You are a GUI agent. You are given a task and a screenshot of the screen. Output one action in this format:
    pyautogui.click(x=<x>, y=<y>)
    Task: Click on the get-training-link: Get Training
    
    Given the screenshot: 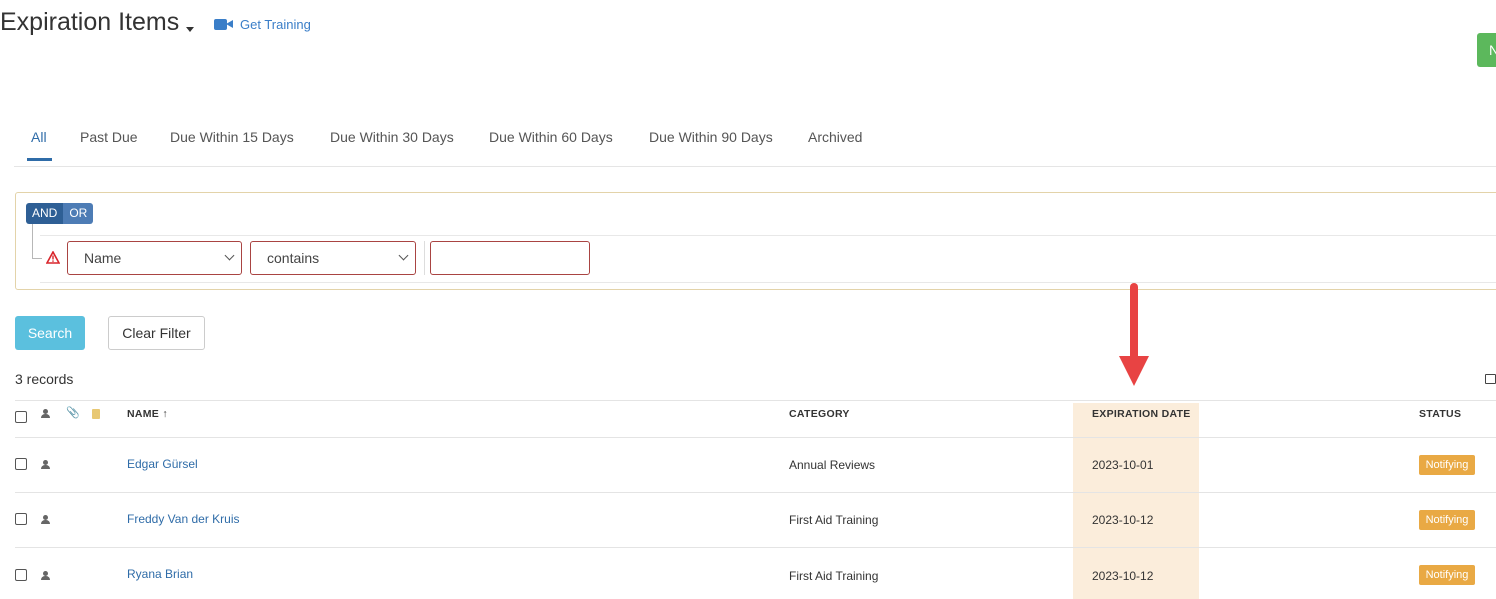 What is the action you would take?
    pyautogui.click(x=262, y=24)
    